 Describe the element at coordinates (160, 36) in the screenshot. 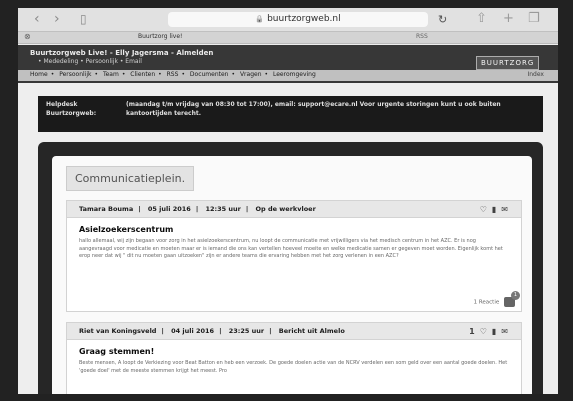

I see `tab-title: Buurtzorg live!` at that location.